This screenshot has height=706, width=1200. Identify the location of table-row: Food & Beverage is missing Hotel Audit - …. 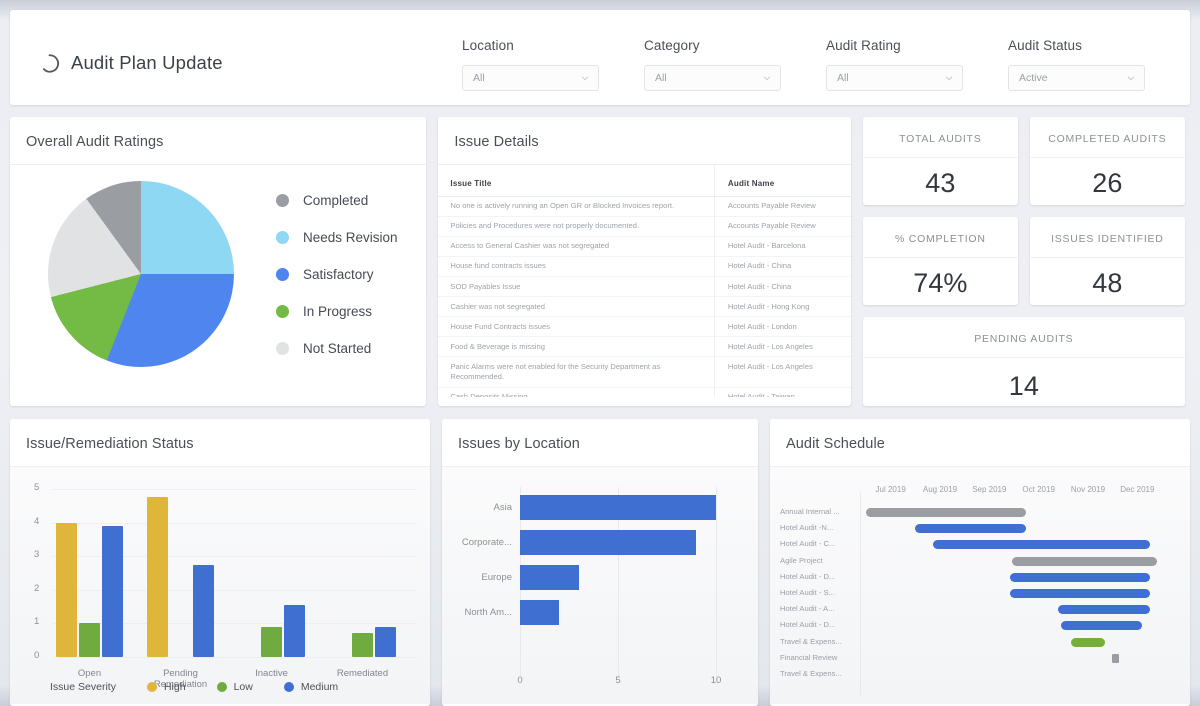
(644, 347).